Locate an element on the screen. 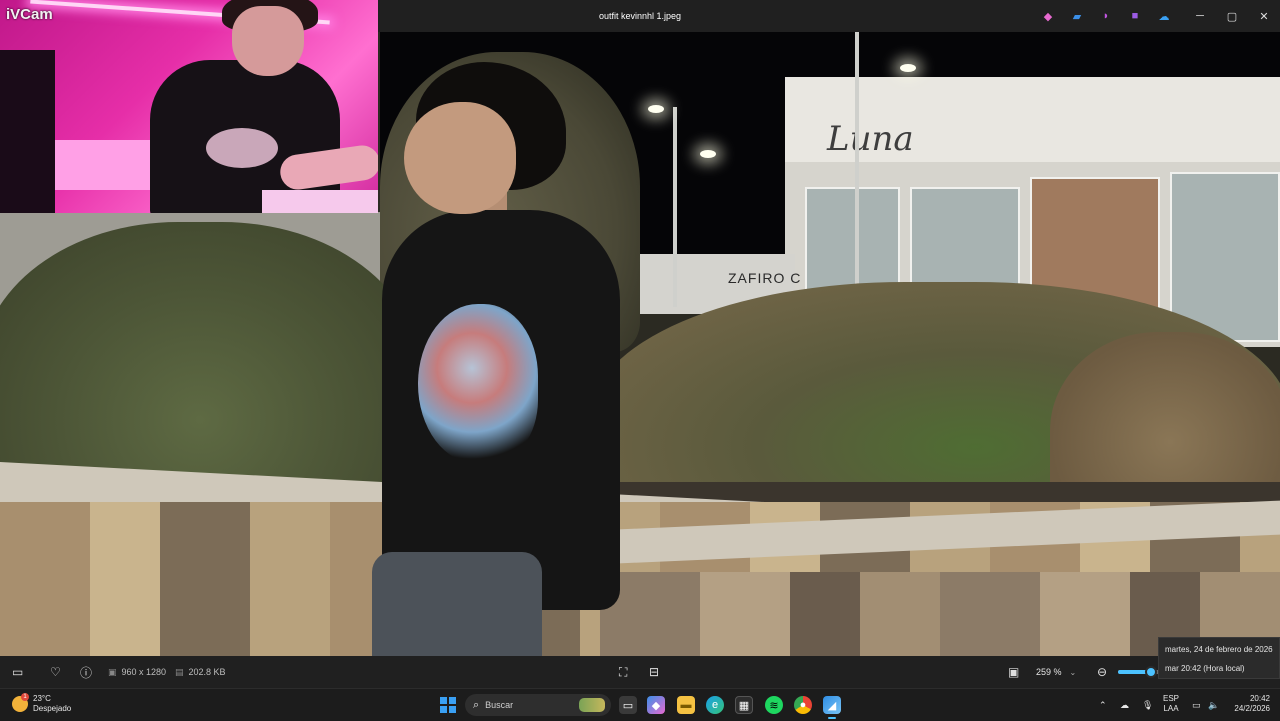 Image resolution: width=1280 pixels, height=721 pixels. dimensions-readout: ▣ 960 x 1280 is located at coordinates (137, 672).